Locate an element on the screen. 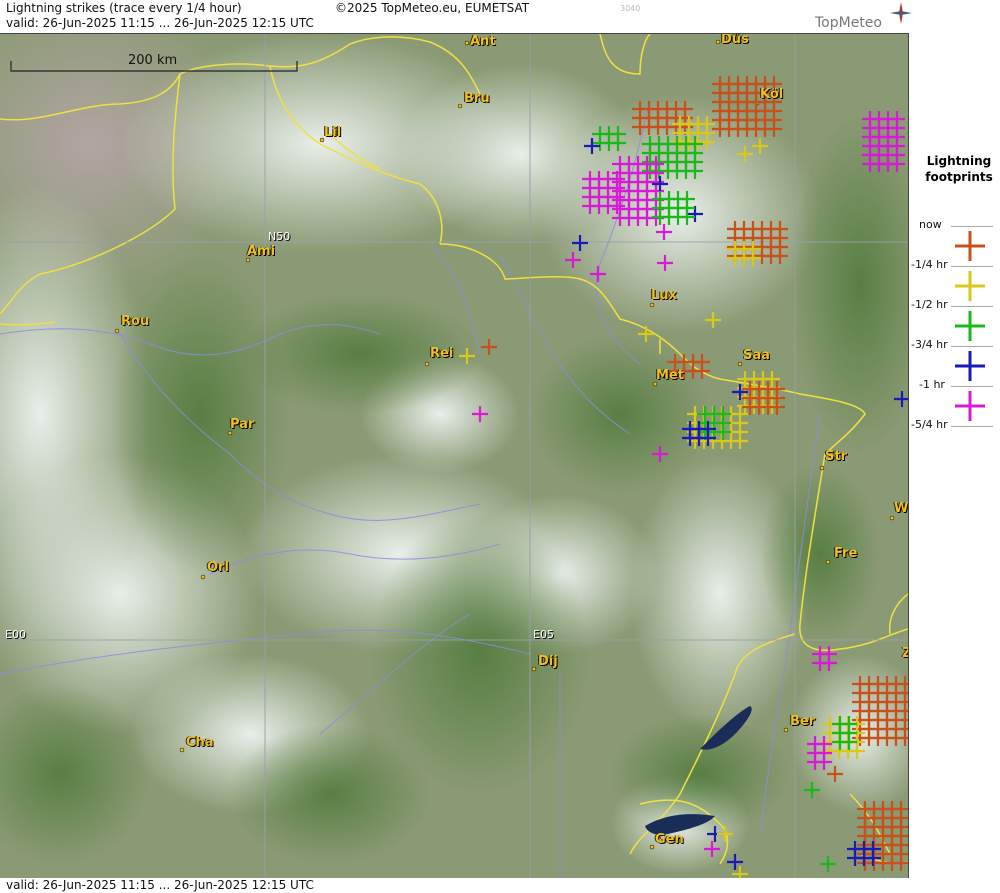 This screenshot has width=1000, height=893. image-number: 3040 is located at coordinates (630, 8).